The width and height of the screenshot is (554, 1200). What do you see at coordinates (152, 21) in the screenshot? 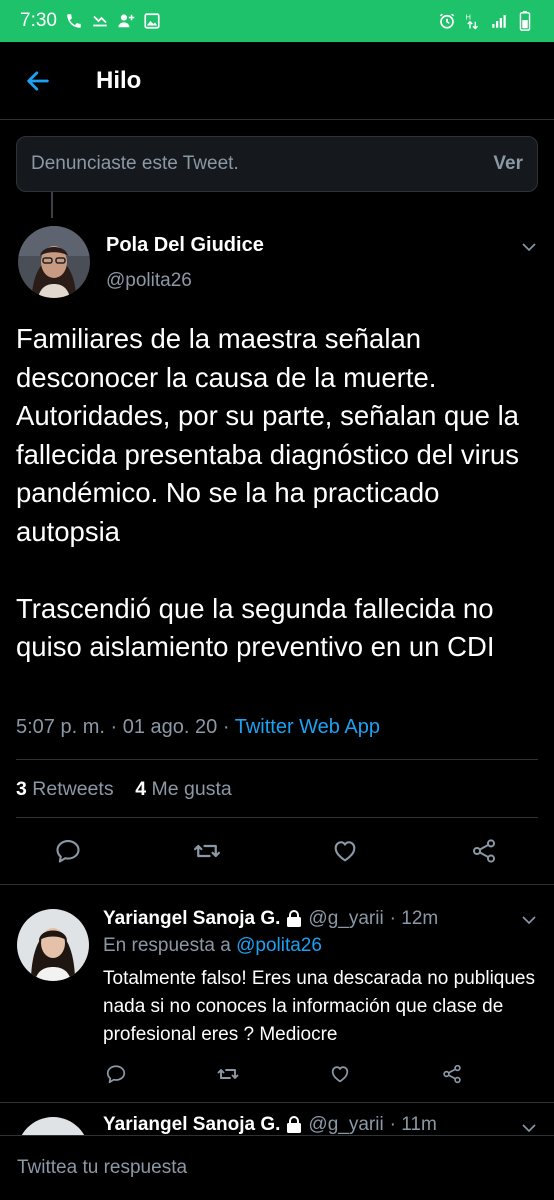
I see `gallery-icon` at bounding box center [152, 21].